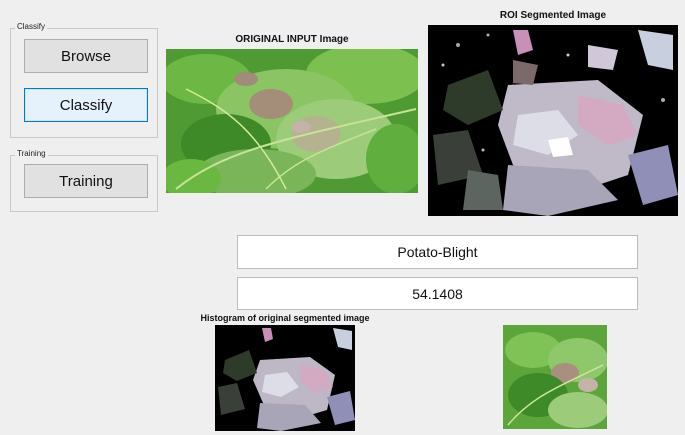 The height and width of the screenshot is (435, 685). Describe the element at coordinates (285, 378) in the screenshot. I see `histogram-segmented-image` at that location.